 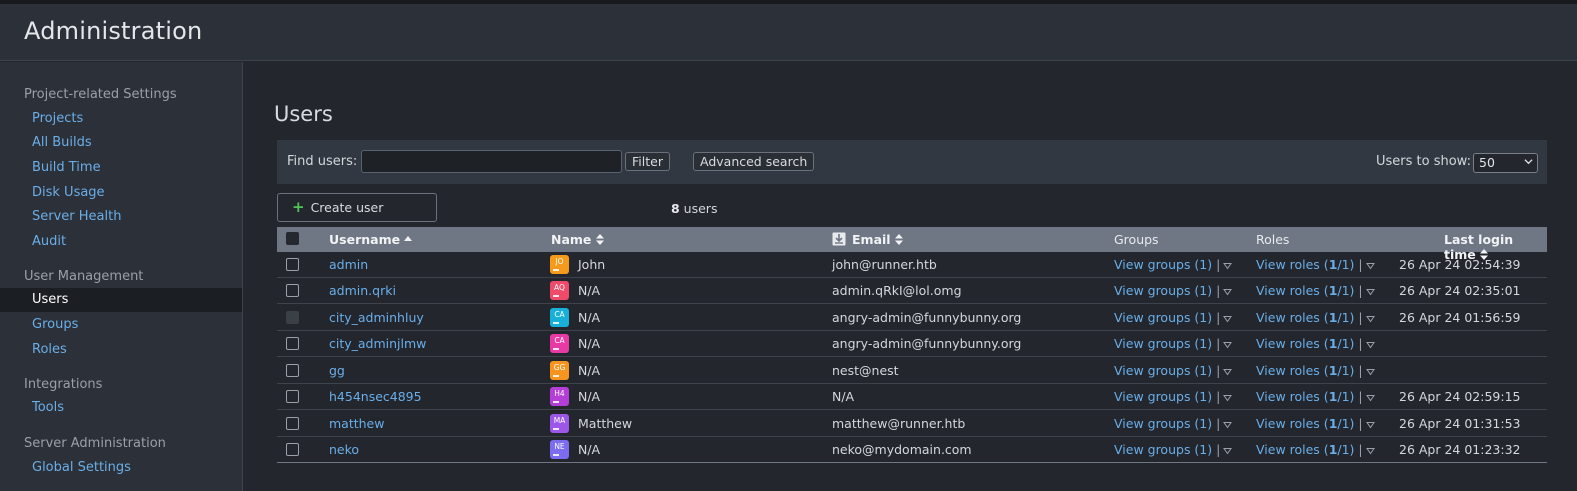 I want to click on view-roles-suffix: /1), so click(x=1346, y=290).